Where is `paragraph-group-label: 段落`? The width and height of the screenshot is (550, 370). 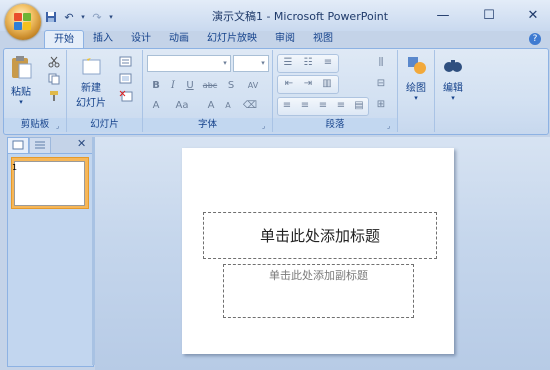 paragraph-group-label: 段落 is located at coordinates (335, 125).